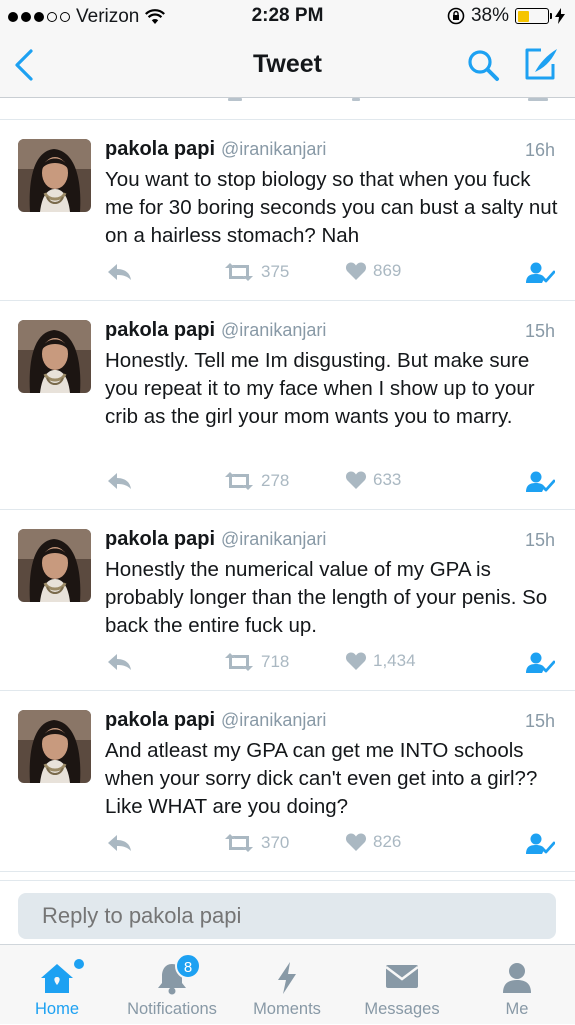 The image size is (575, 1025). I want to click on tab-me: Me, so click(517, 985).